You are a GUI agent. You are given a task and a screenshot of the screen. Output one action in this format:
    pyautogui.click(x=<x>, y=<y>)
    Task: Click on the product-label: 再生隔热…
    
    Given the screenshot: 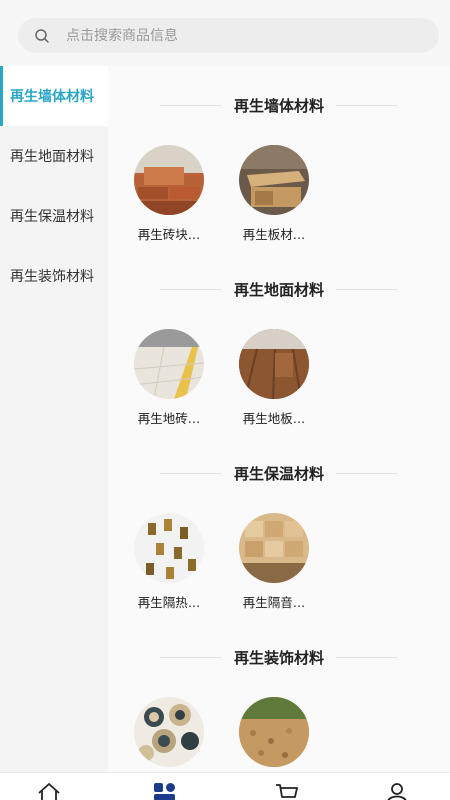 What is the action you would take?
    pyautogui.click(x=169, y=602)
    